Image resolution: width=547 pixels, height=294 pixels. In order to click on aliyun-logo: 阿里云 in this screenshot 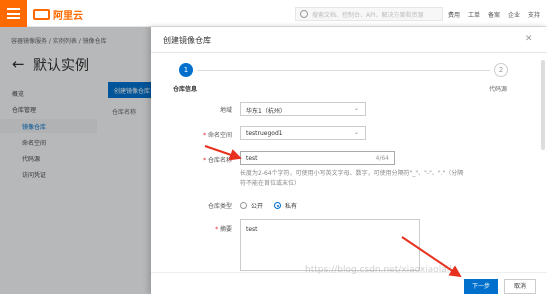, I will do `click(58, 14)`.